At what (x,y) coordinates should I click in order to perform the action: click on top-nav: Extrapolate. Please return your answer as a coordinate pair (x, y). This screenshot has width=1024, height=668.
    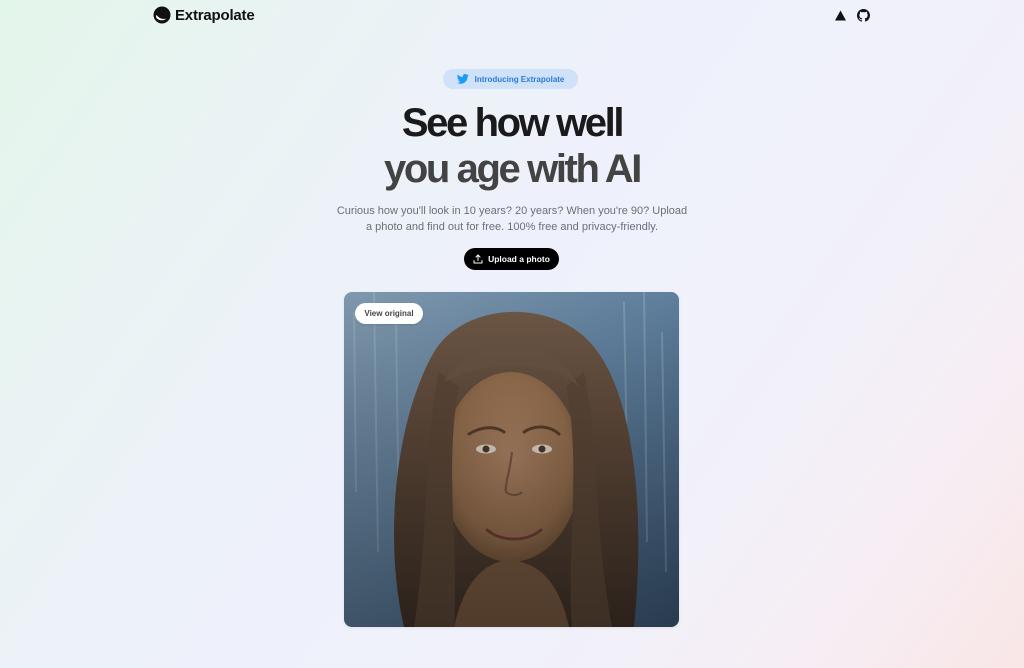
    Looking at the image, I should click on (512, 16).